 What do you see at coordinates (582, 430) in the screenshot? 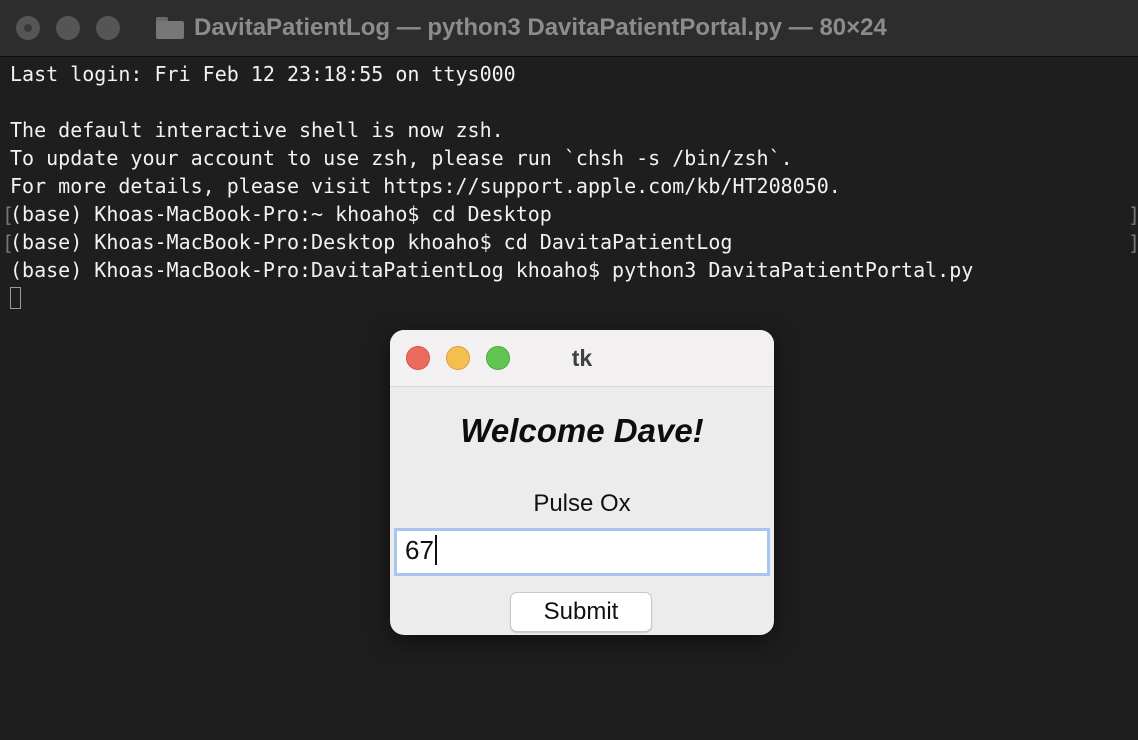
I see `welcome-heading: Welcome Dave!` at bounding box center [582, 430].